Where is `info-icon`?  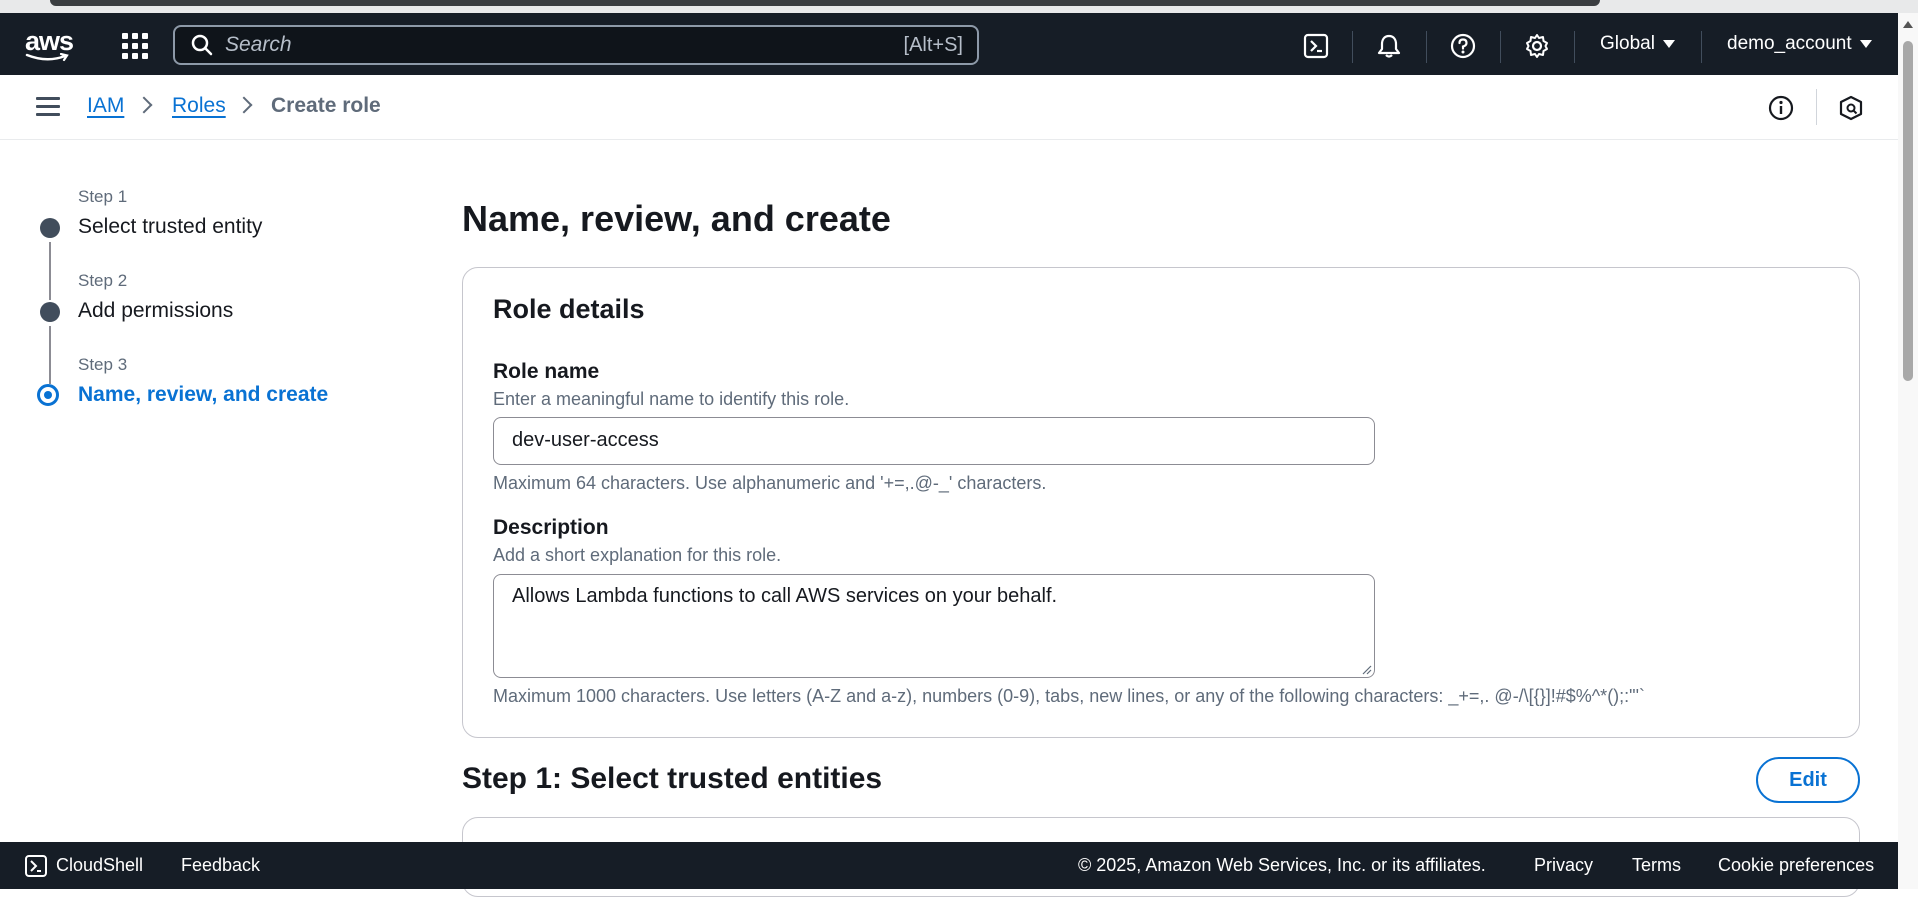
info-icon is located at coordinates (1781, 108).